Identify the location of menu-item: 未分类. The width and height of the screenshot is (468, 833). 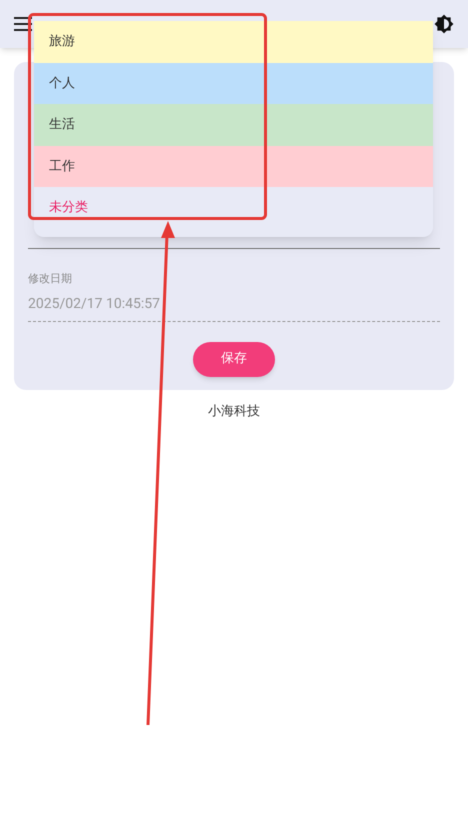
(233, 207).